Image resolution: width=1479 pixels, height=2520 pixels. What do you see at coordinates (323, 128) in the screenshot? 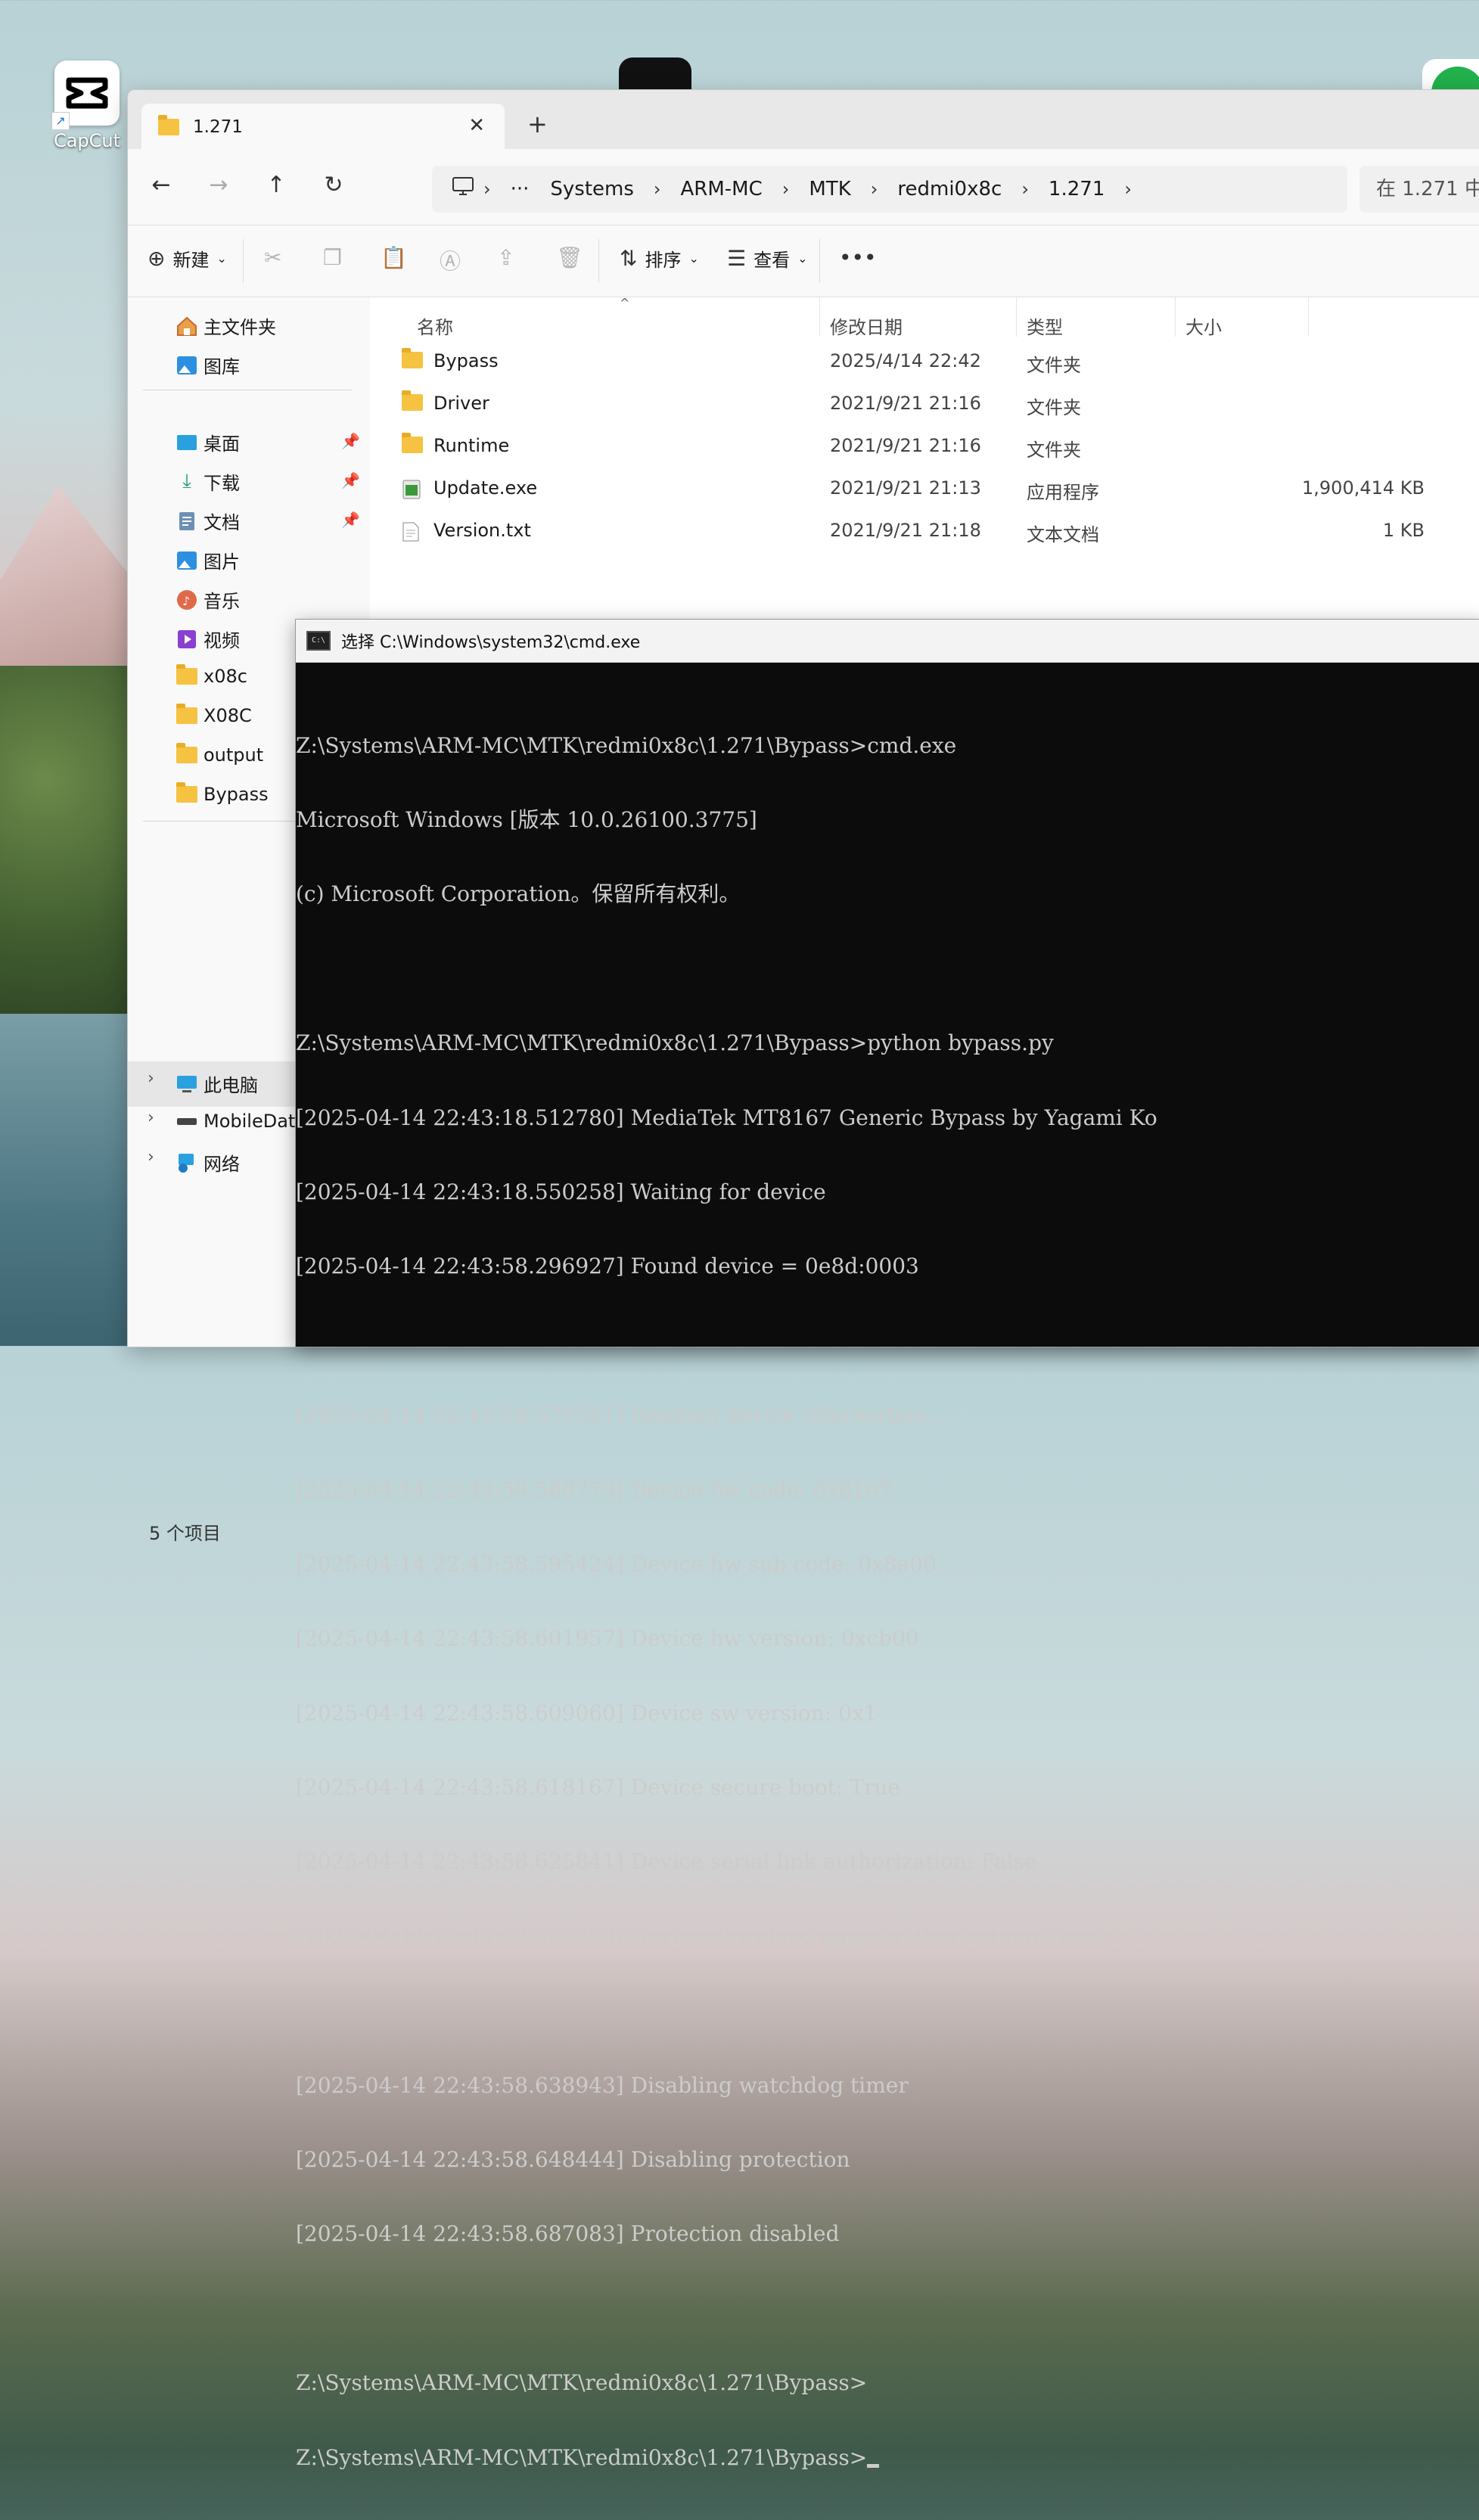
I see `tab-1271: 1.271 ✕` at bounding box center [323, 128].